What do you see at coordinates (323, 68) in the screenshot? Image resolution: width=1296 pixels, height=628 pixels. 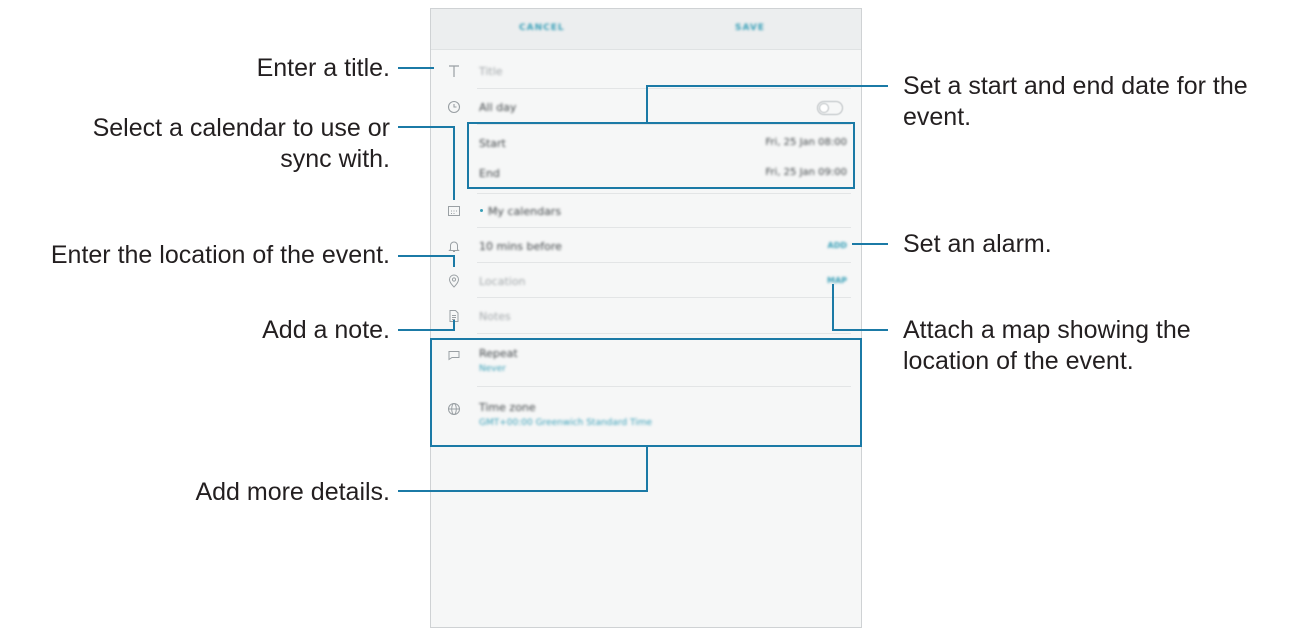 I see `callout-title: Enter a title.` at bounding box center [323, 68].